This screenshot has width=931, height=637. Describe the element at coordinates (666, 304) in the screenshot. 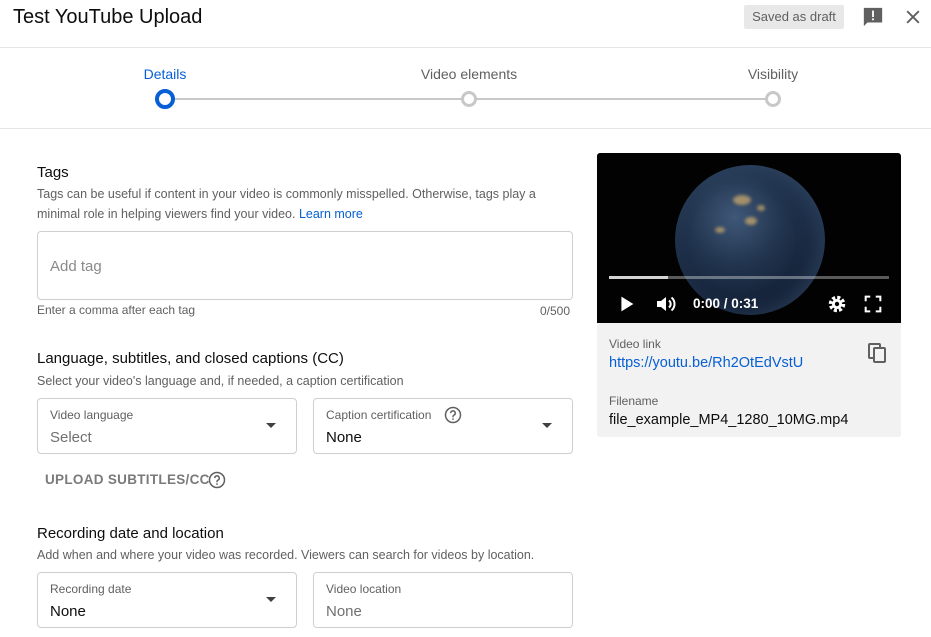

I see `volume-icon` at that location.